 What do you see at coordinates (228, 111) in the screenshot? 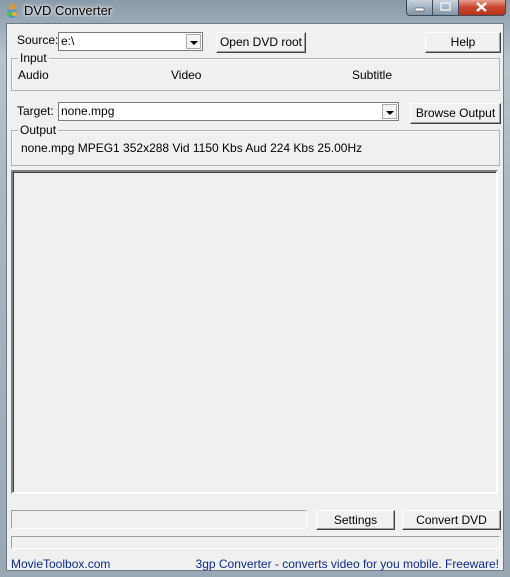
I see `target-combobox: none.mpg` at bounding box center [228, 111].